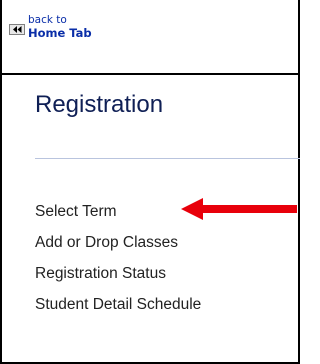 This screenshot has height=364, width=320. Describe the element at coordinates (118, 242) in the screenshot. I see `menu-item-add-drop-classes: Add or Drop Classes` at that location.